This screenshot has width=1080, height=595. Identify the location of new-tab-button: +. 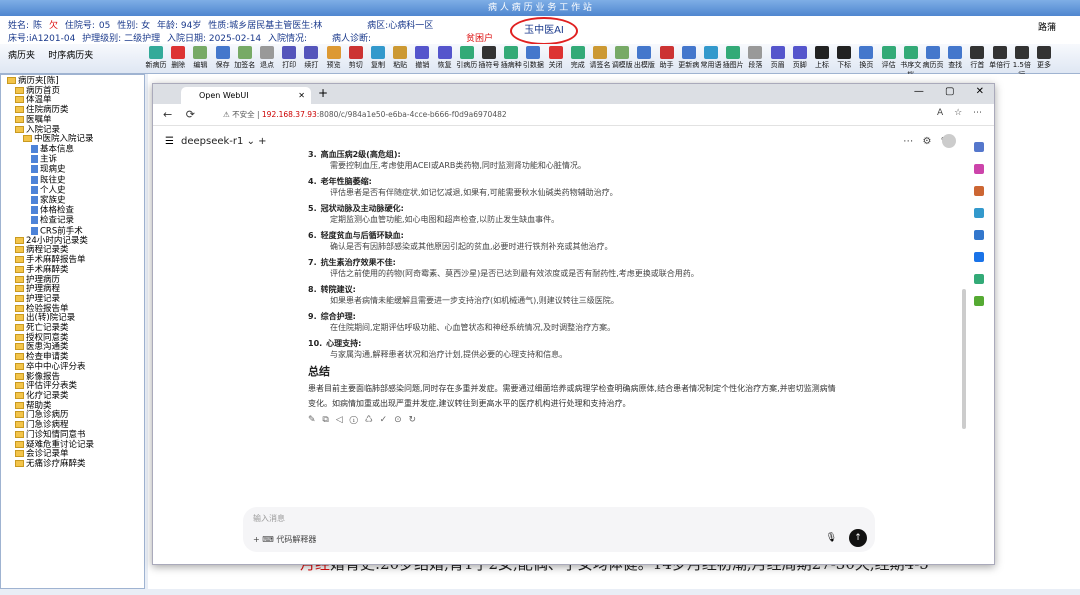
(323, 93).